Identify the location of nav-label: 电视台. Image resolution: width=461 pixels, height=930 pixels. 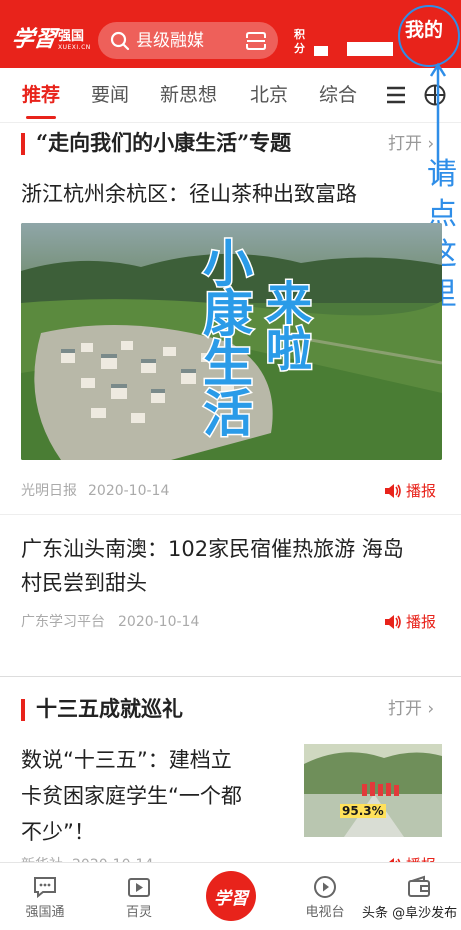
(325, 912).